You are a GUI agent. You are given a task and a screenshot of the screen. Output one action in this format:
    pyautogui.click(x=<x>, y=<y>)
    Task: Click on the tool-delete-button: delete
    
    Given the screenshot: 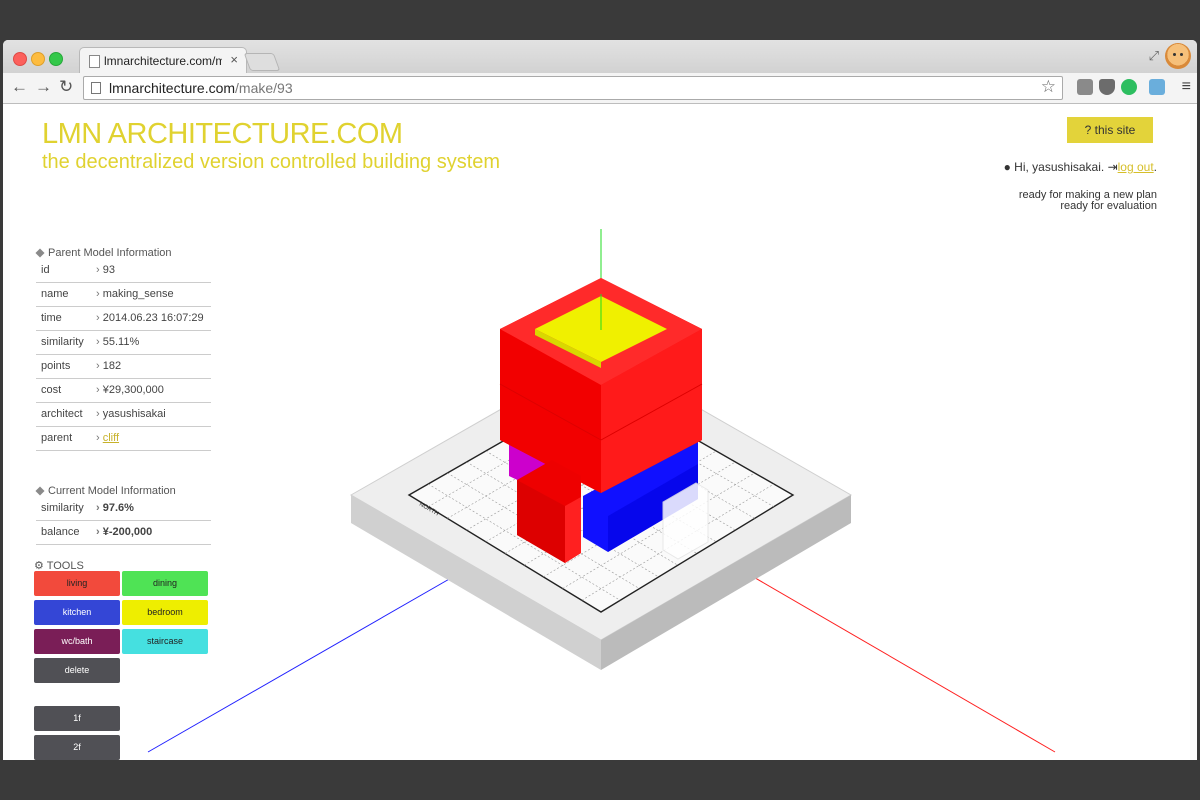 What is the action you would take?
    pyautogui.click(x=77, y=670)
    